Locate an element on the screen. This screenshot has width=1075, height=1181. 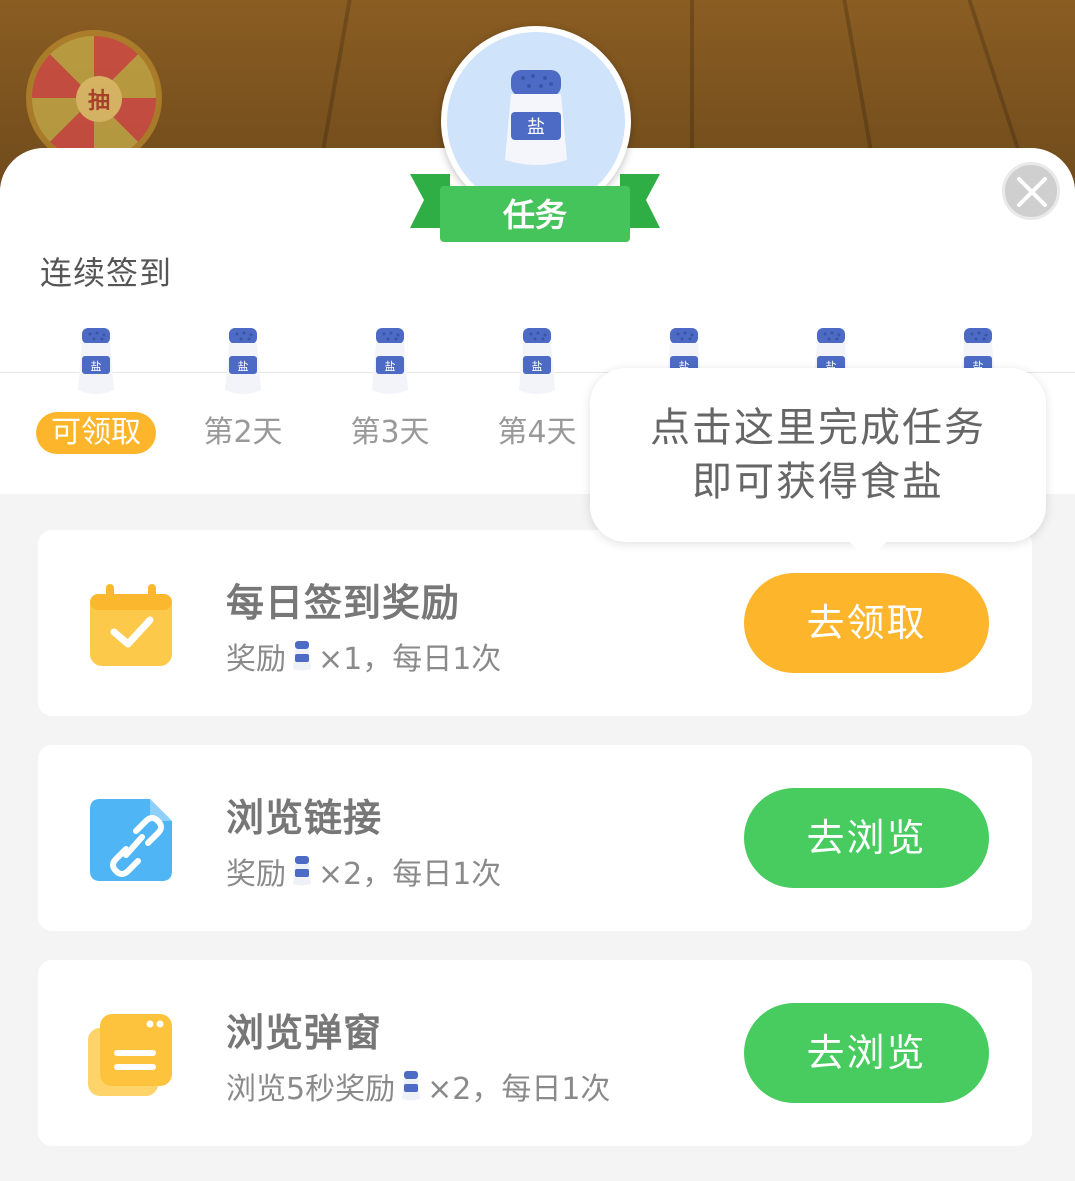
task-card-browse-link: 浏览链接 奖励 ×2，每日1次 去浏览 is located at coordinates (535, 838).